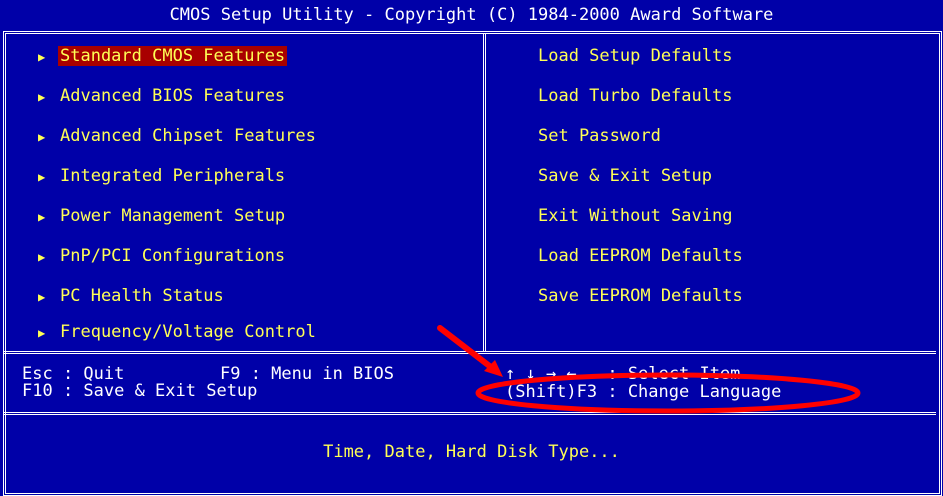 This screenshot has width=943, height=496. Describe the element at coordinates (188, 136) in the screenshot. I see `menu-item-label: Advanced Chipset Features` at that location.